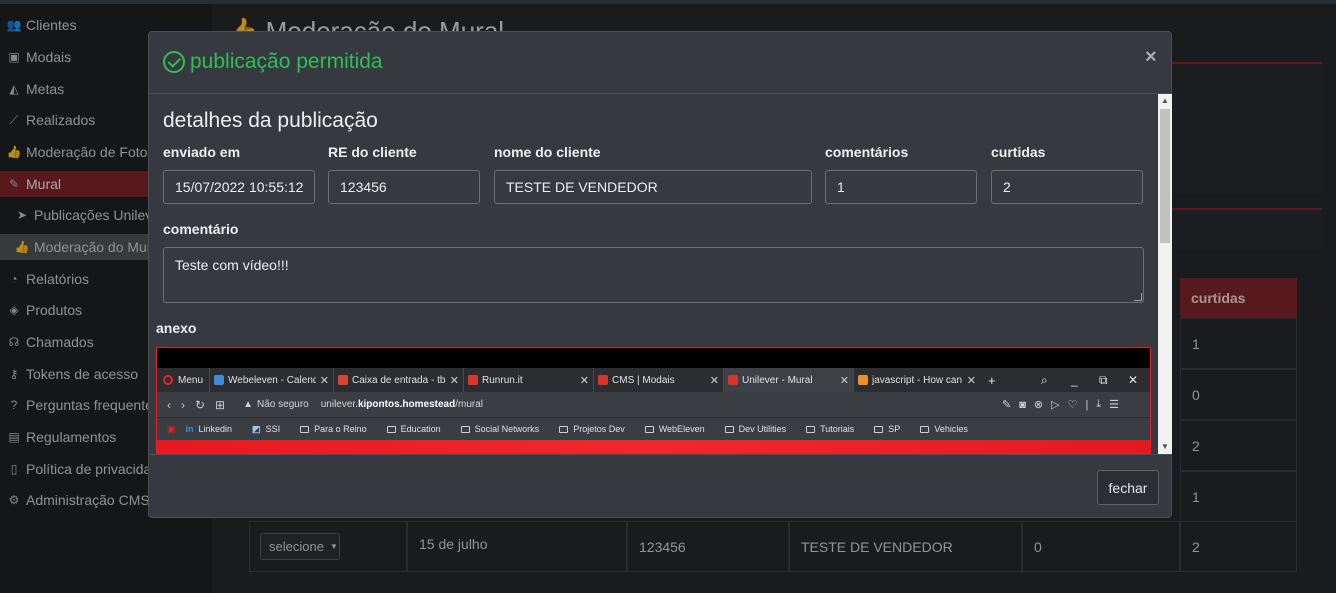 The image size is (1336, 593). Describe the element at coordinates (1138, 297) in the screenshot. I see `resize-grip-icon` at that location.